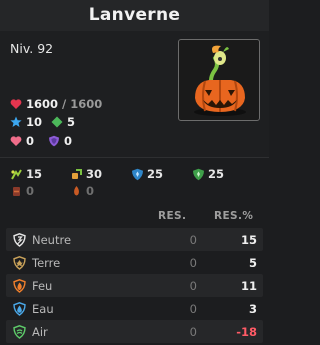  What do you see at coordinates (19, 331) in the screenshot?
I see `element-air-icon` at bounding box center [19, 331].